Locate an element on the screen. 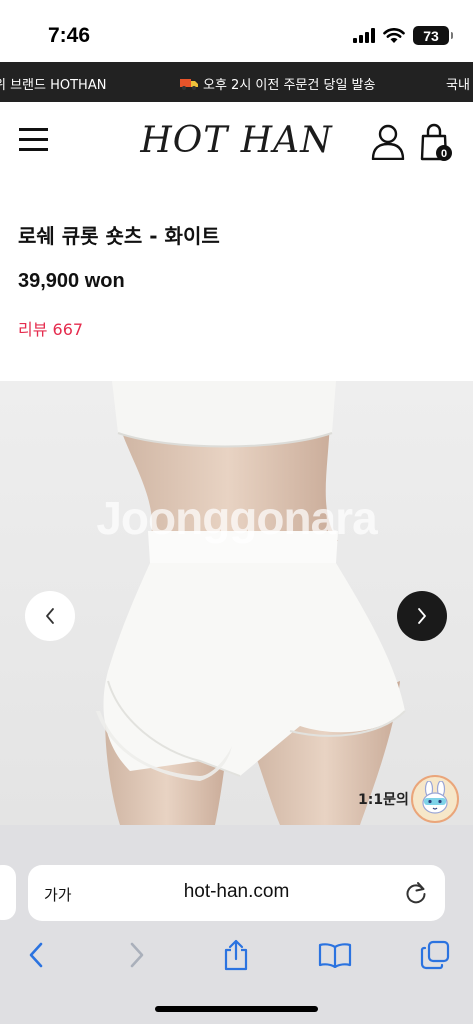  status-icons: 73 is located at coordinates (403, 35).